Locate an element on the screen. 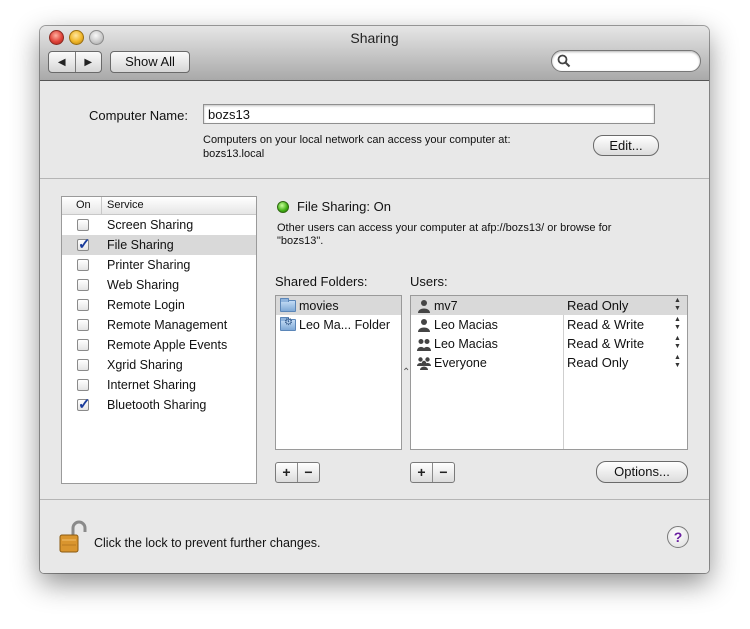 The image size is (750, 629). shared-folder-icon is located at coordinates (288, 323).